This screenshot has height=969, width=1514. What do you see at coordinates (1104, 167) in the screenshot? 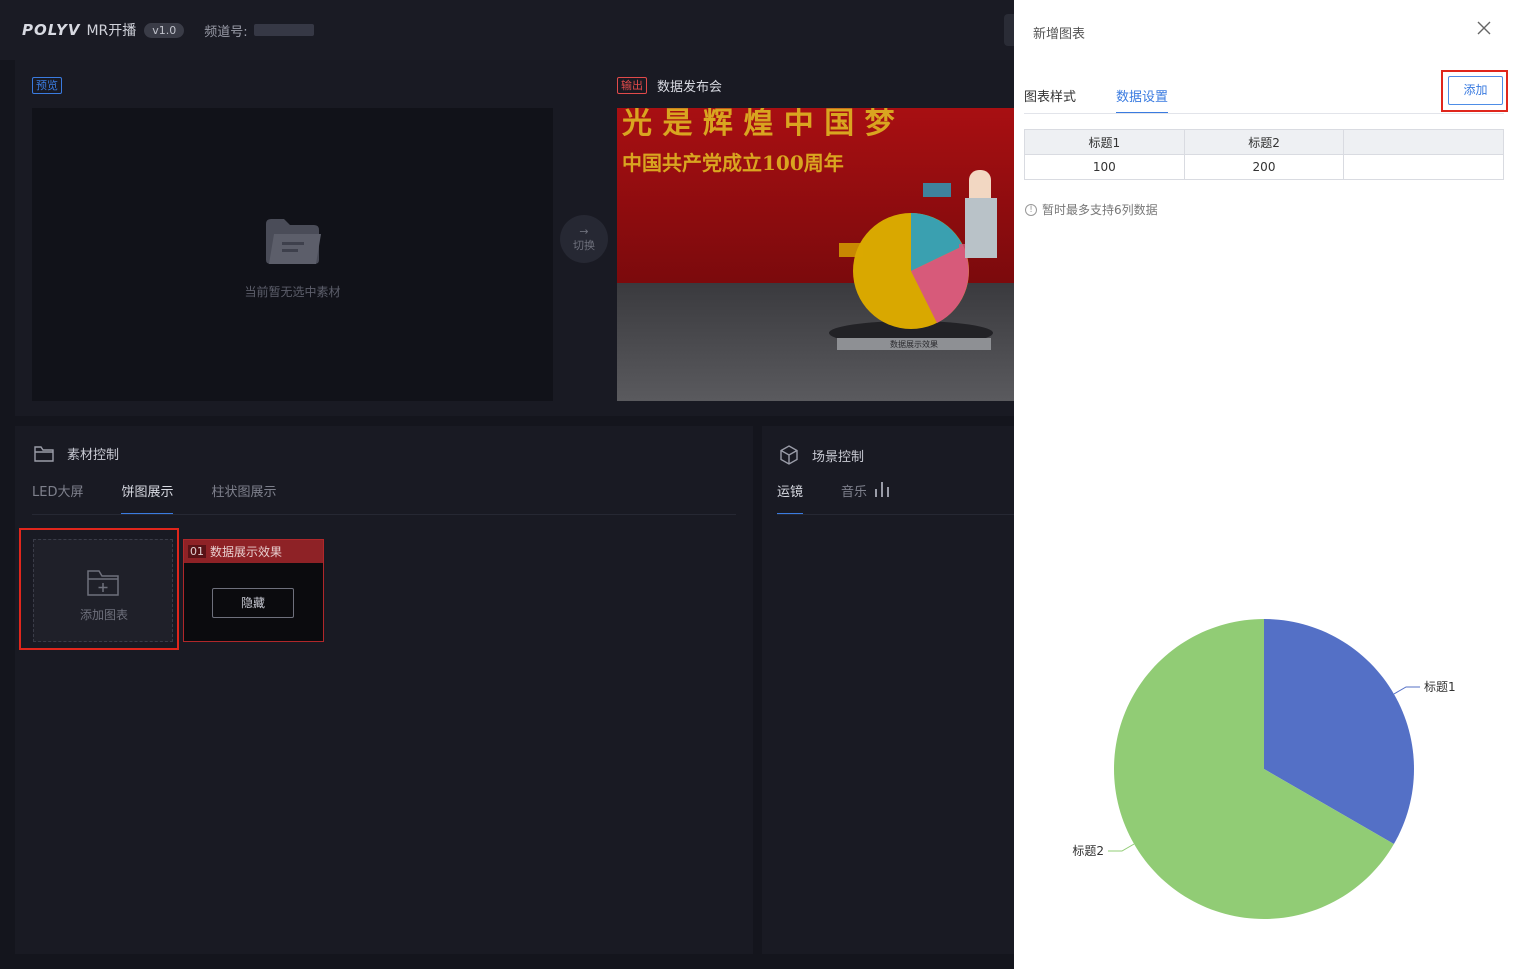
I see `value-cell: 100` at bounding box center [1104, 167].